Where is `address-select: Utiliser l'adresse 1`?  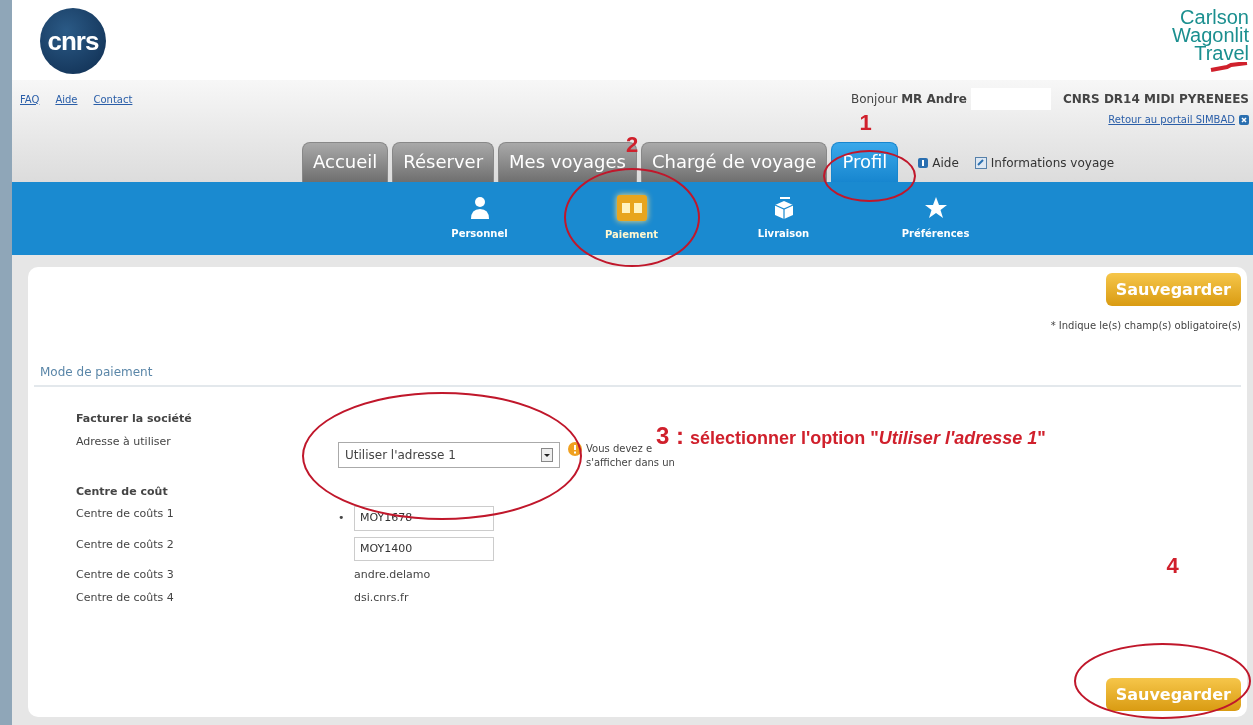
address-select: Utiliser l'adresse 1 is located at coordinates (449, 454).